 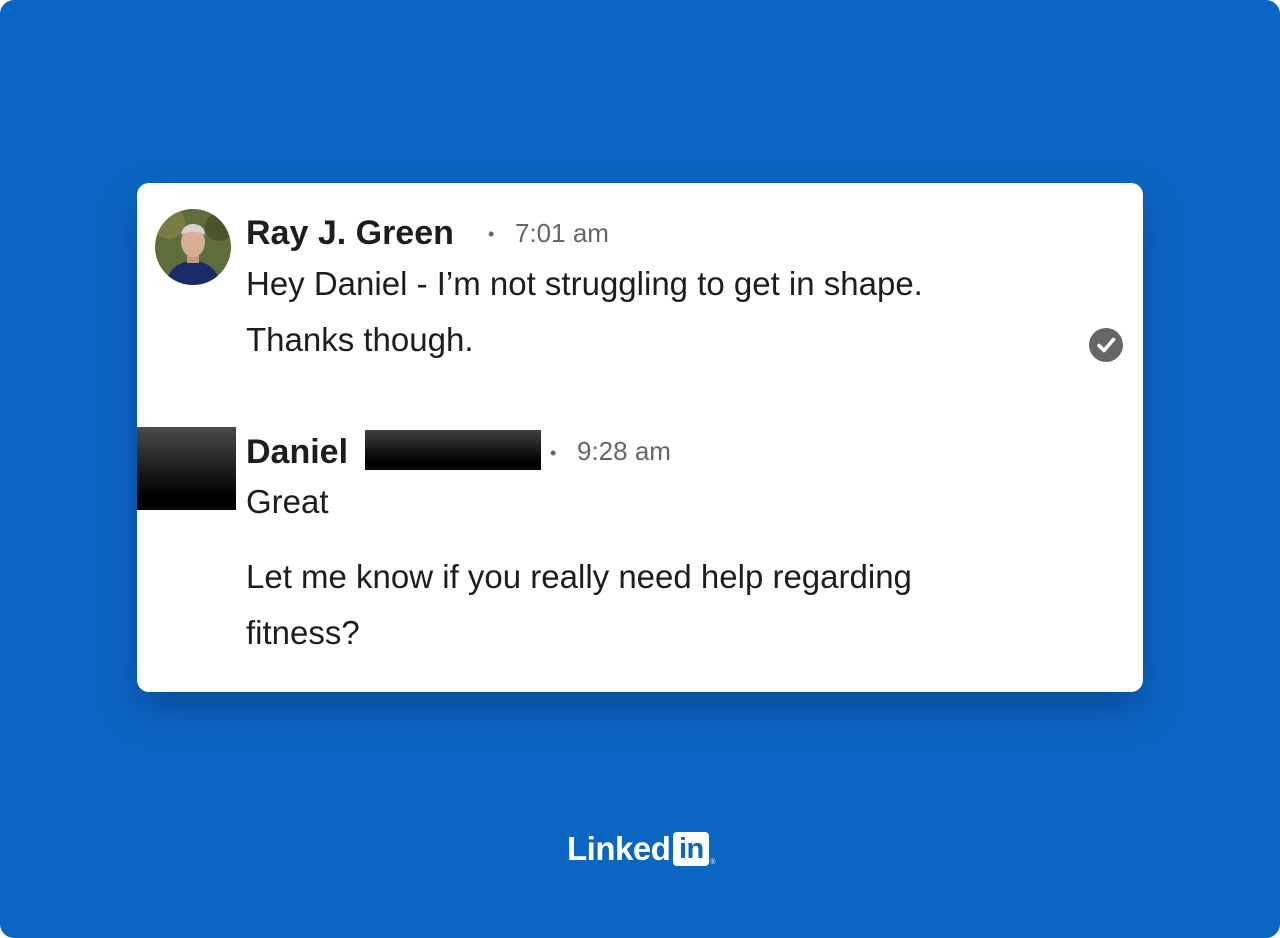 I want to click on check-circle-icon, so click(x=1106, y=345).